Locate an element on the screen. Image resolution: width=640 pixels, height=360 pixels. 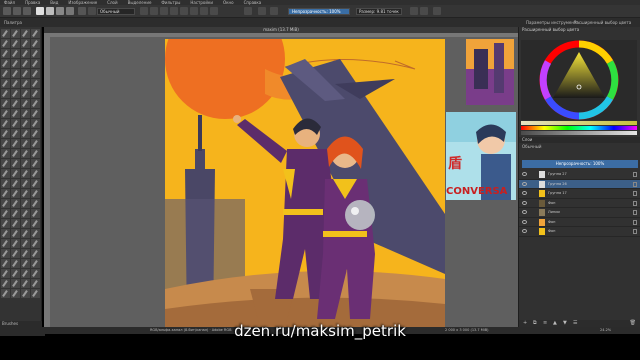
add-layer-icon: + is located at coordinates (525, 323).